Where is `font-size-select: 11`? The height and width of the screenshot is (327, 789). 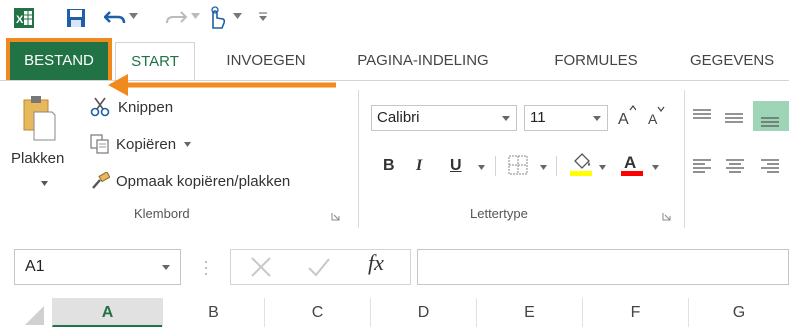
font-size-select: 11 is located at coordinates (566, 118).